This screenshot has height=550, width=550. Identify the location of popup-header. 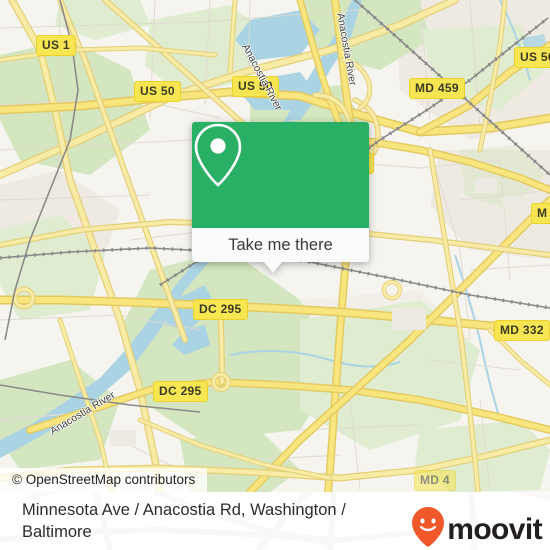
(280, 175).